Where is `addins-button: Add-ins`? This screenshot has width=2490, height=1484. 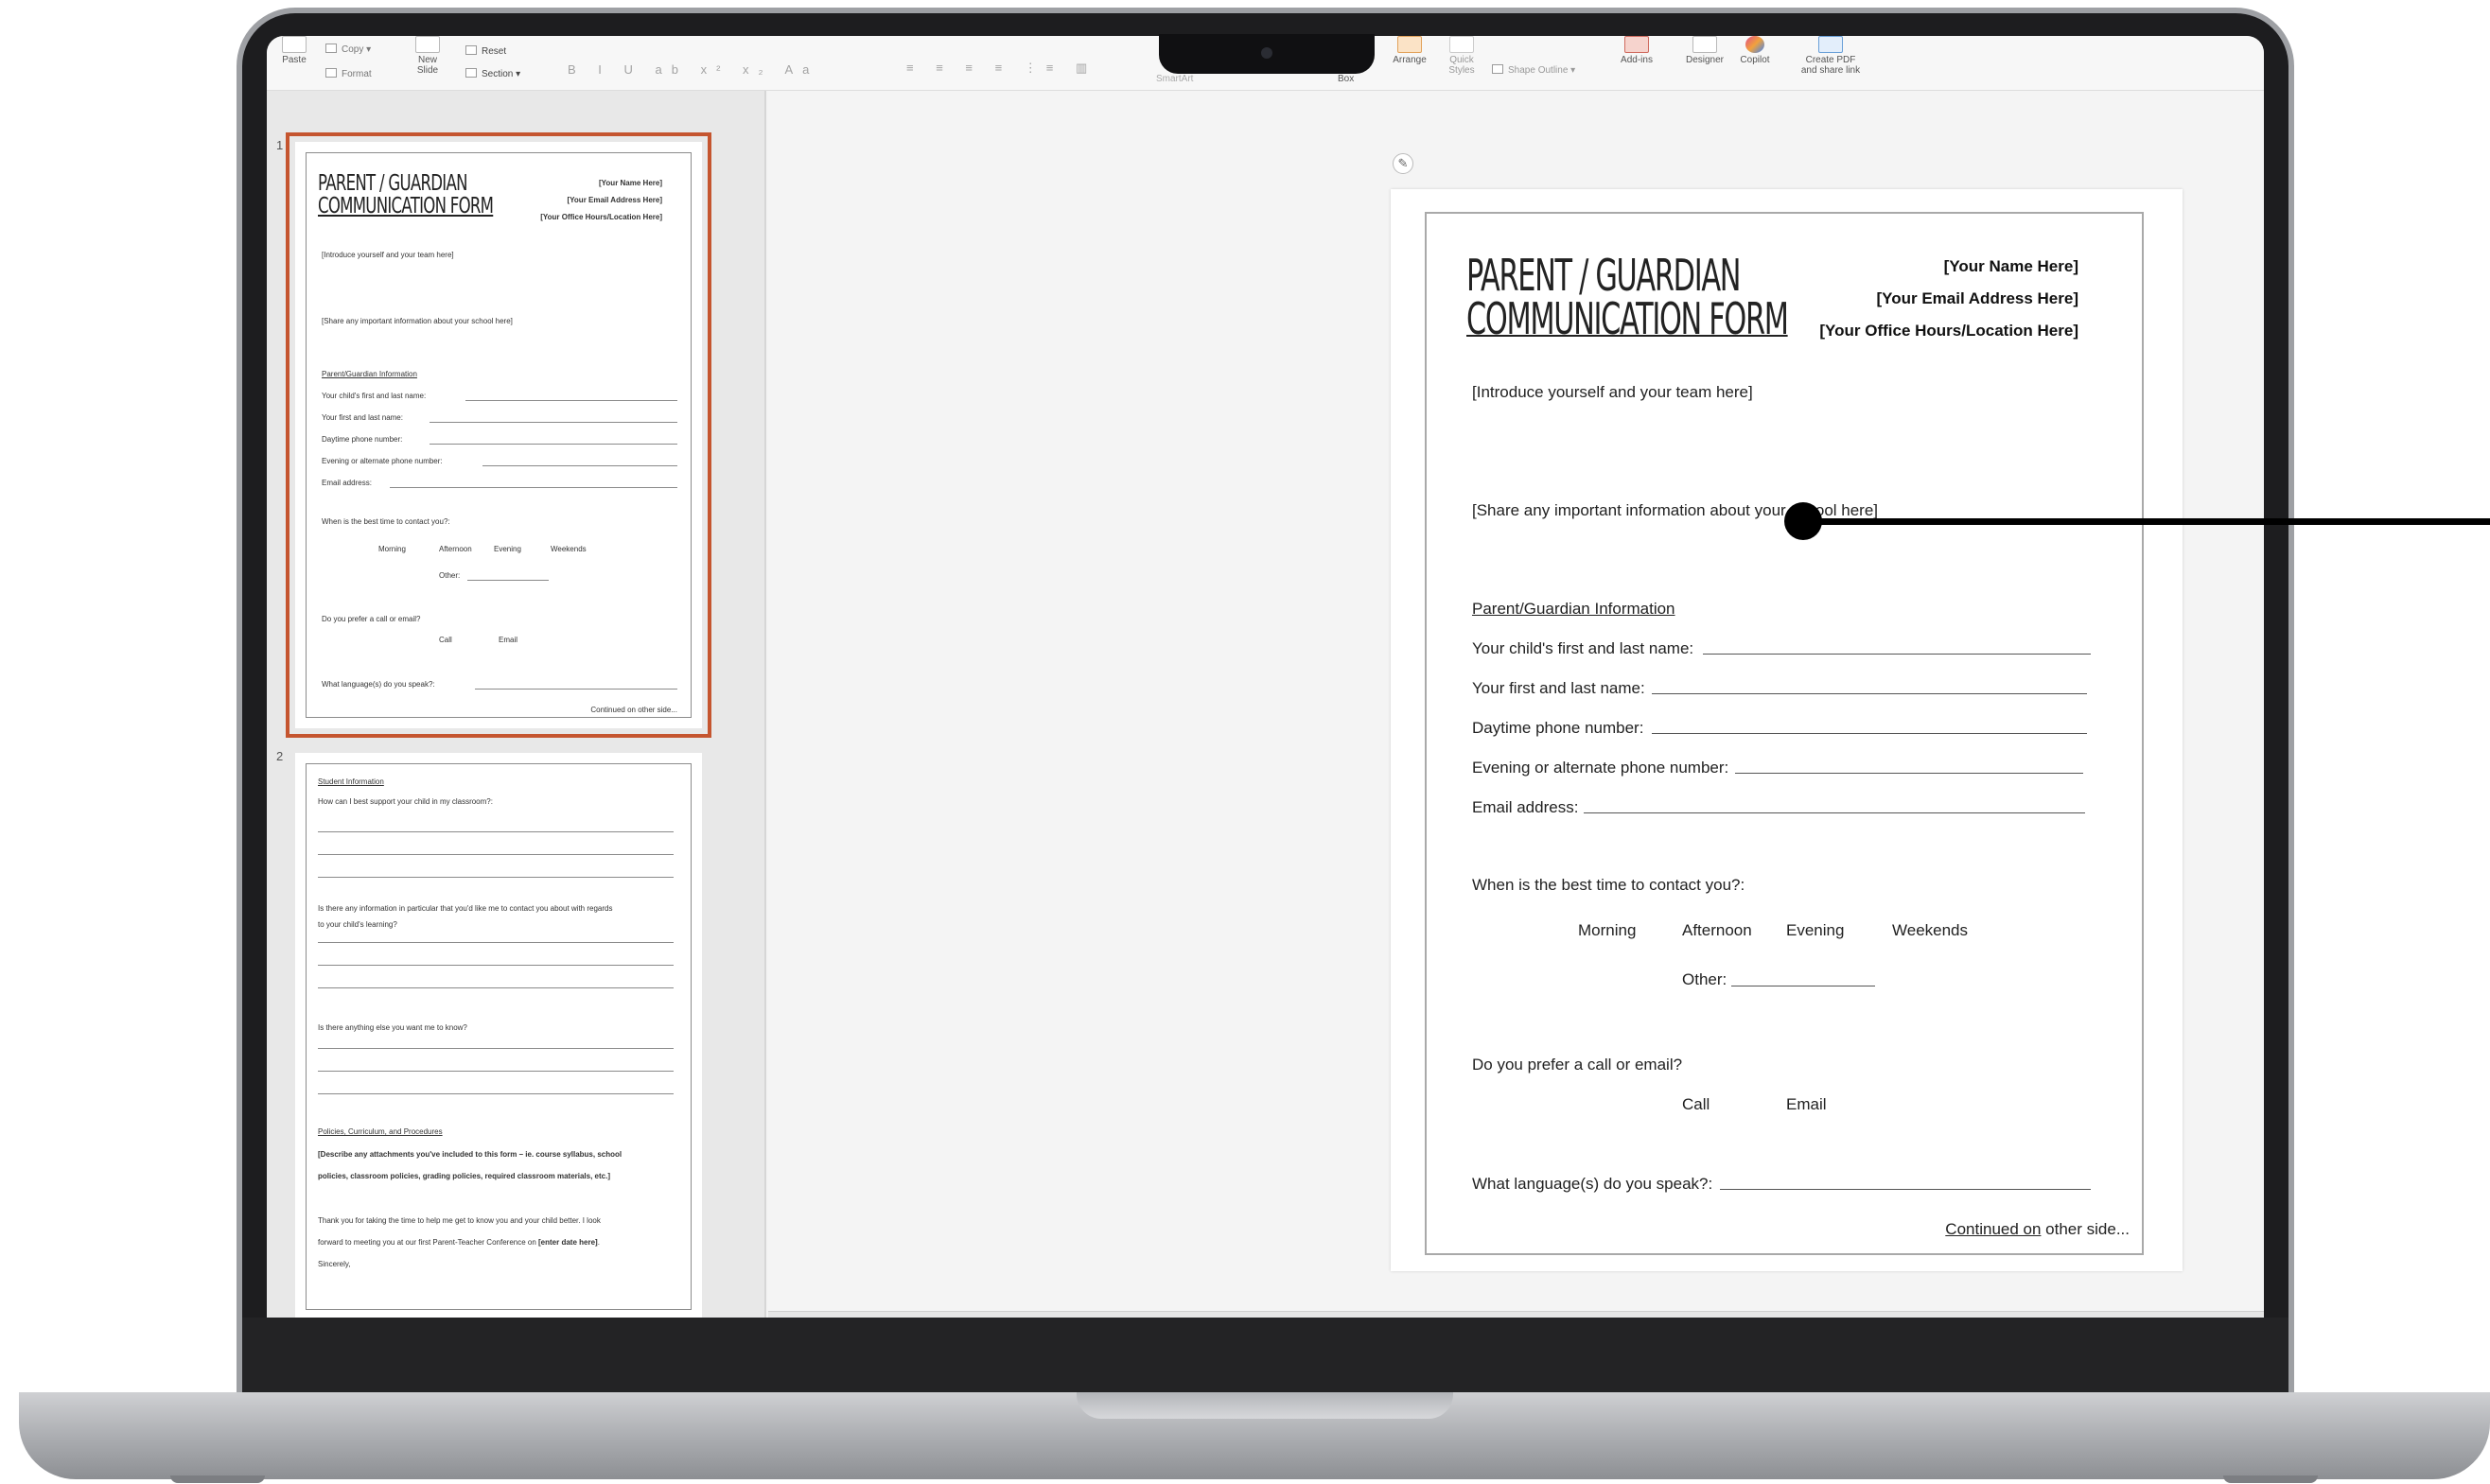
addins-button: Add-ins is located at coordinates (1636, 51).